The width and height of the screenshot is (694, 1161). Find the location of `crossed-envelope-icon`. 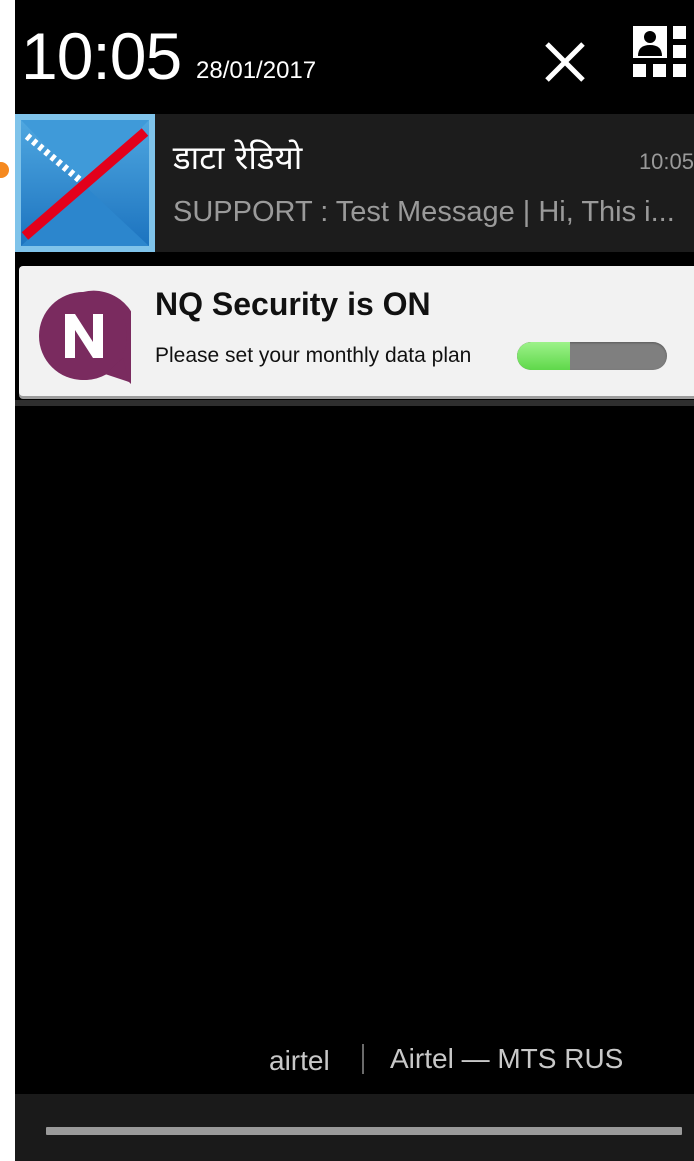

crossed-envelope-icon is located at coordinates (85, 183).